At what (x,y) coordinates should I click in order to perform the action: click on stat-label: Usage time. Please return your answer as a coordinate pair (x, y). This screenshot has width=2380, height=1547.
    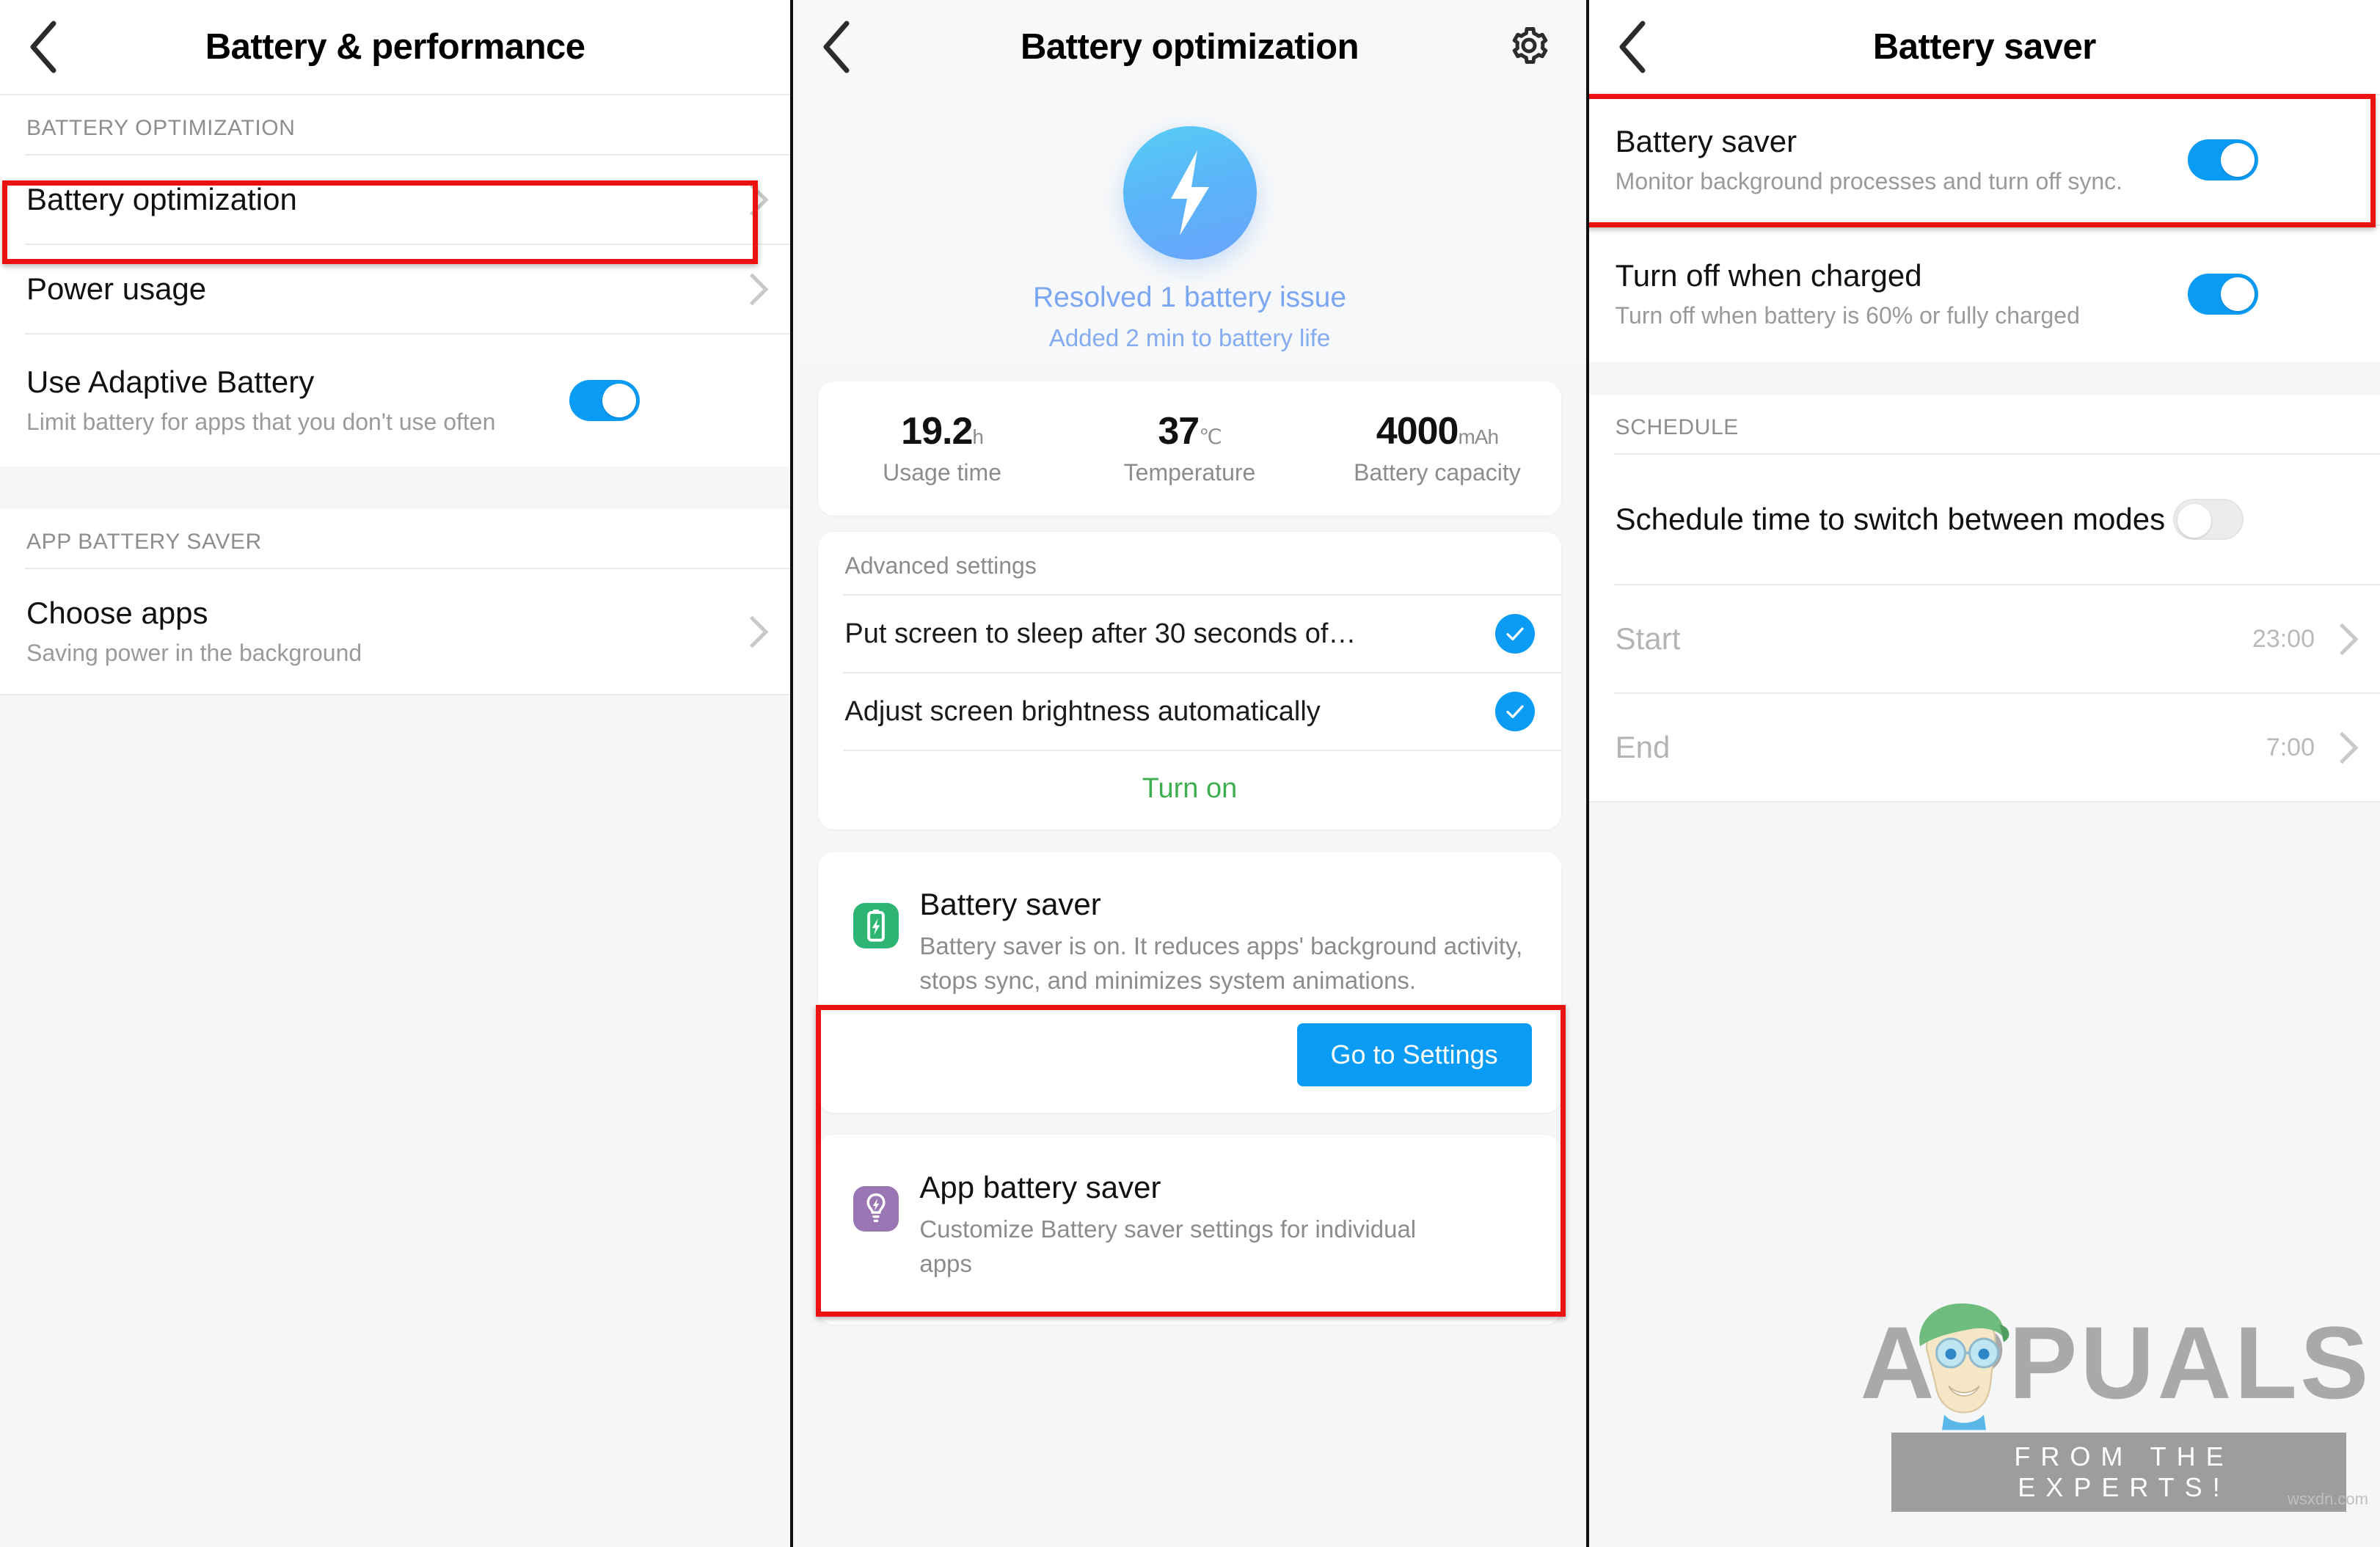
    Looking at the image, I should click on (942, 472).